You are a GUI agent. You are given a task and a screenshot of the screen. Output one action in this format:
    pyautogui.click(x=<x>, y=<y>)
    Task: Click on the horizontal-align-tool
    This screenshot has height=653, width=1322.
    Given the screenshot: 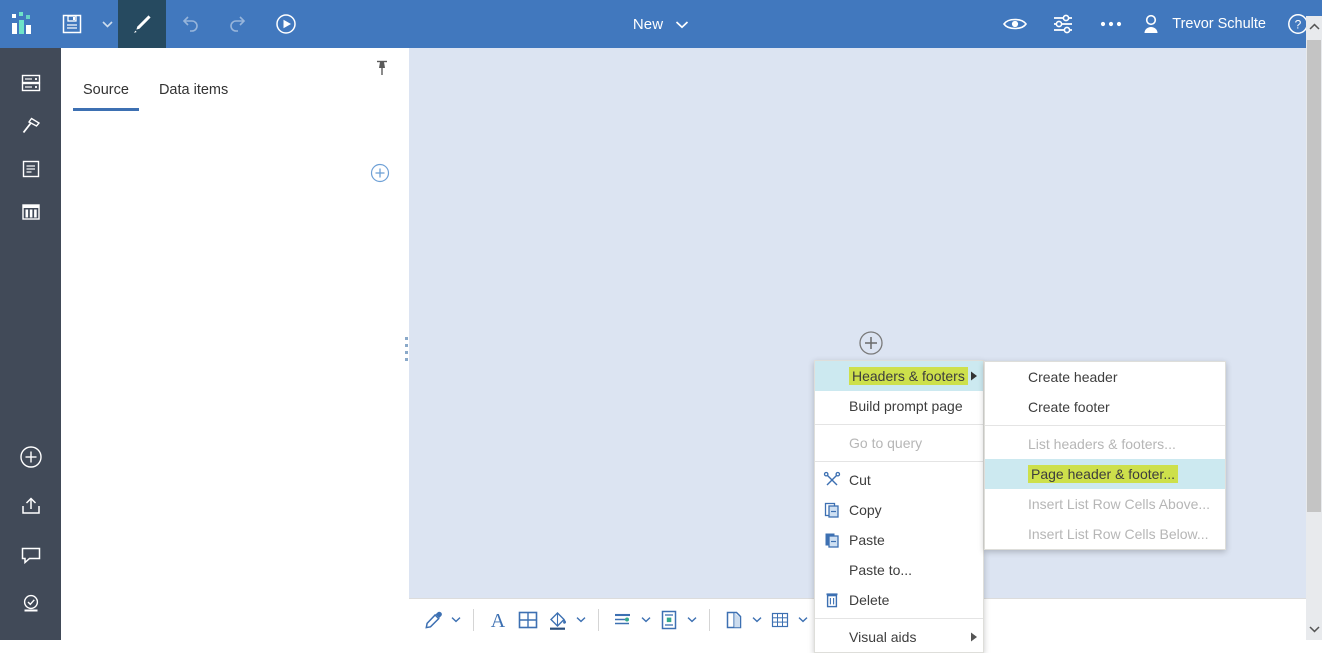 What is the action you would take?
    pyautogui.click(x=623, y=620)
    